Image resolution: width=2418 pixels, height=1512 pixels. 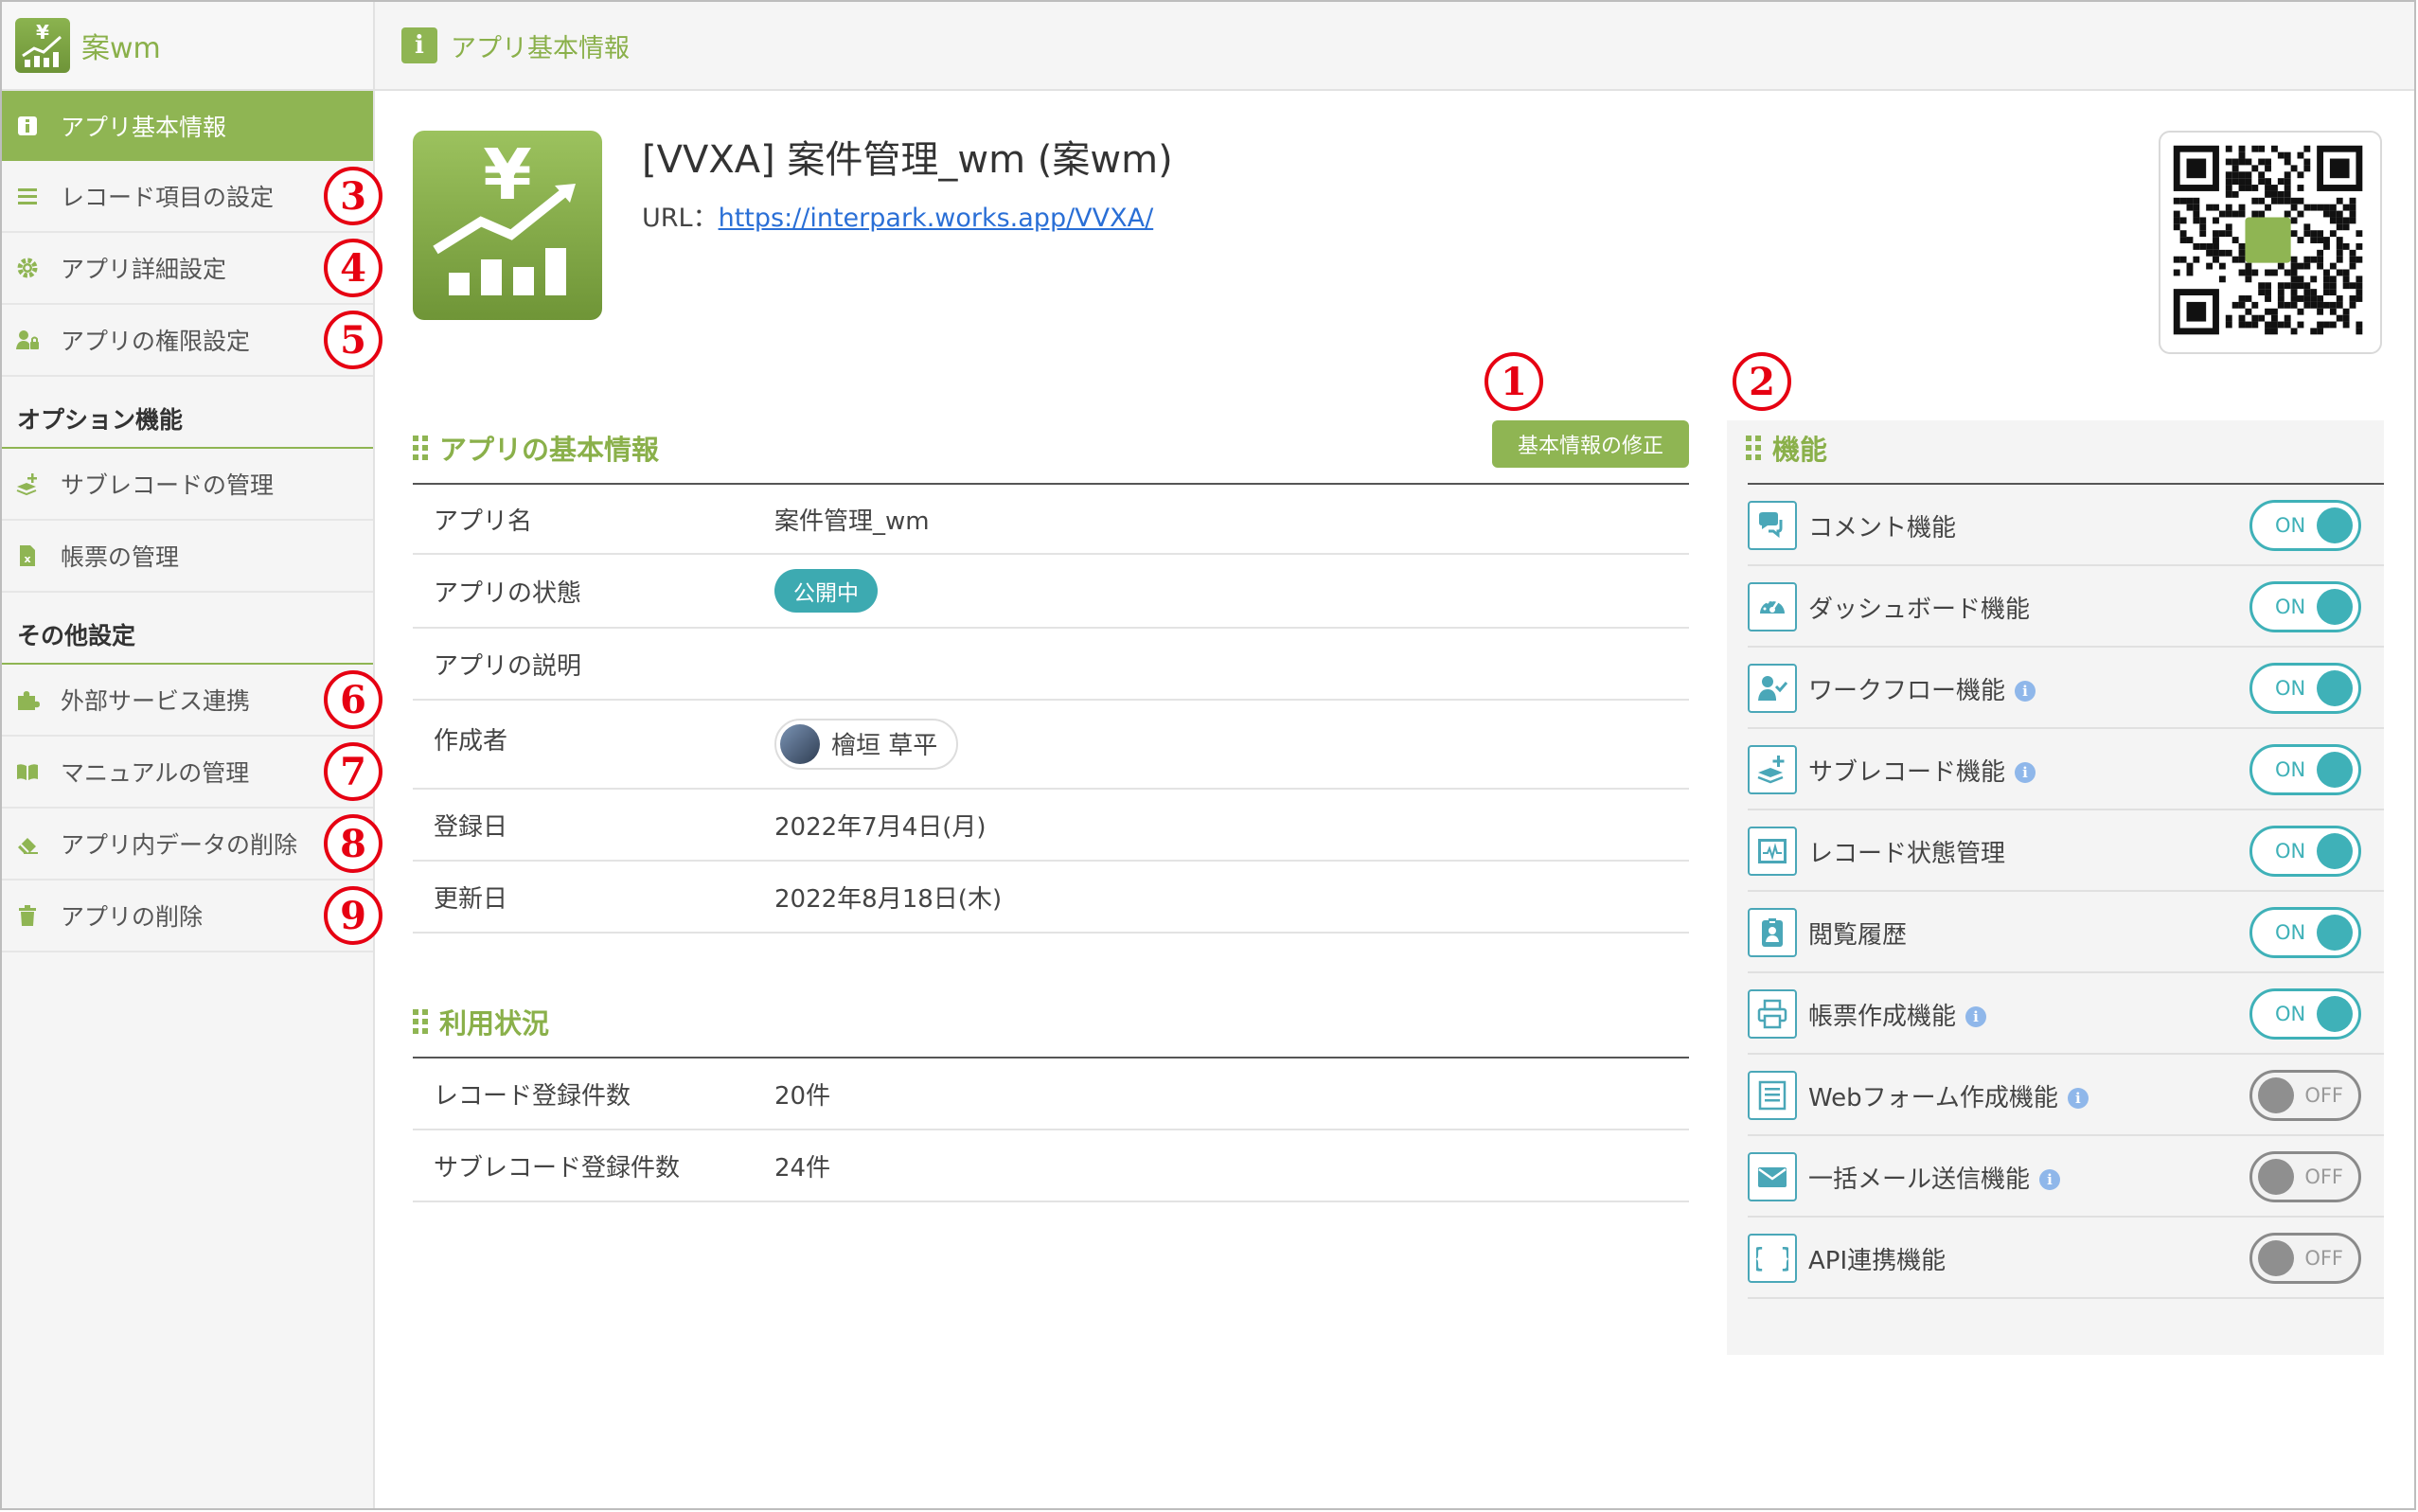 What do you see at coordinates (2066, 770) in the screenshot?
I see `feature-row: サブレコード機能 i ON` at bounding box center [2066, 770].